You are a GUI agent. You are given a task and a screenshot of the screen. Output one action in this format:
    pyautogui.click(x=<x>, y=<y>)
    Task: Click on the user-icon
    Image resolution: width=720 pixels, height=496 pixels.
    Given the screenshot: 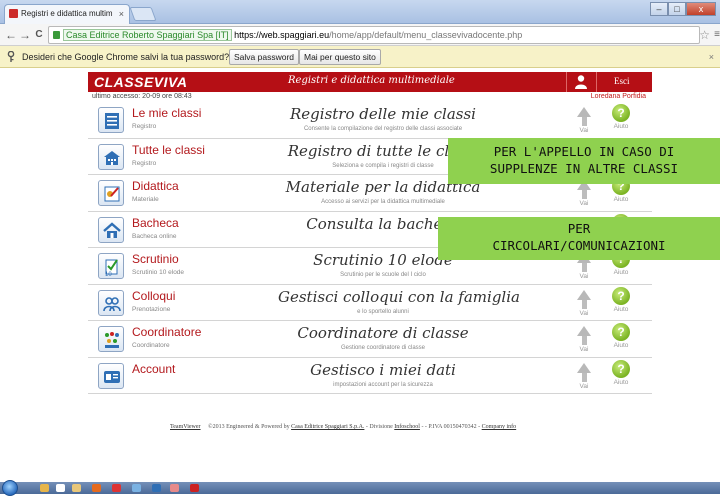 What is the action you would take?
    pyautogui.click(x=581, y=82)
    